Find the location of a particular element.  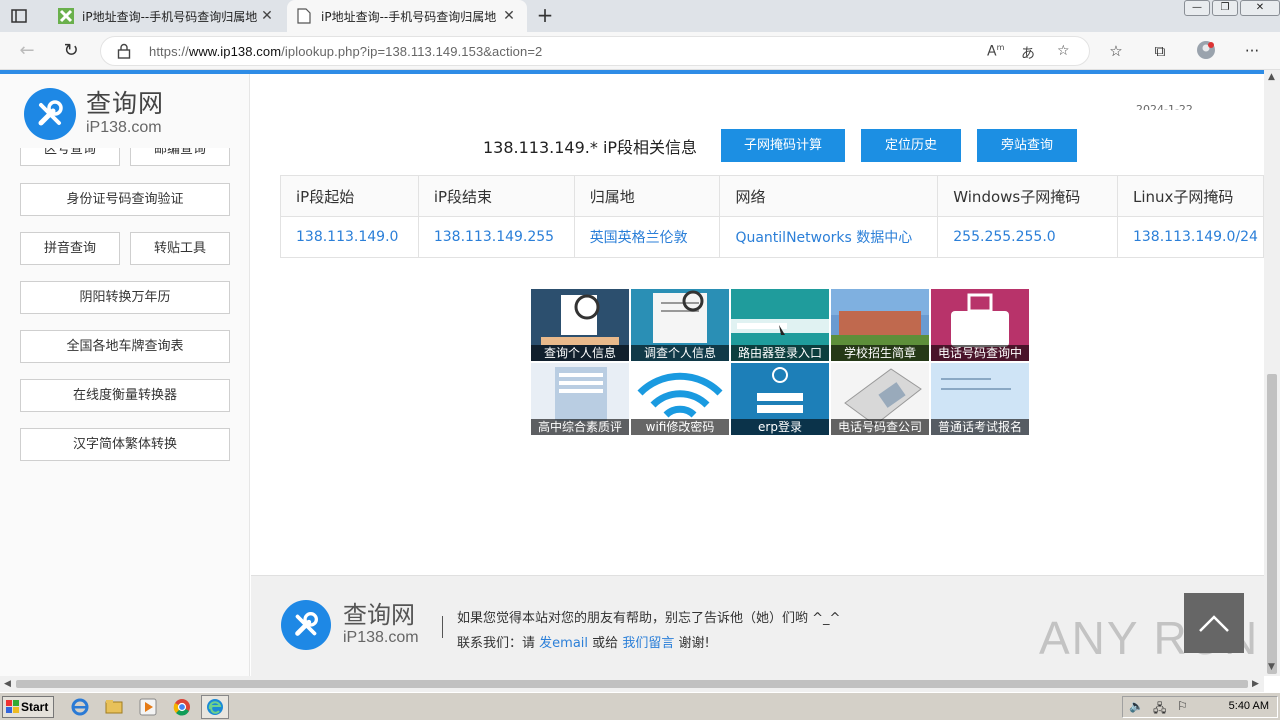

table-header: 网络 is located at coordinates (829, 196).